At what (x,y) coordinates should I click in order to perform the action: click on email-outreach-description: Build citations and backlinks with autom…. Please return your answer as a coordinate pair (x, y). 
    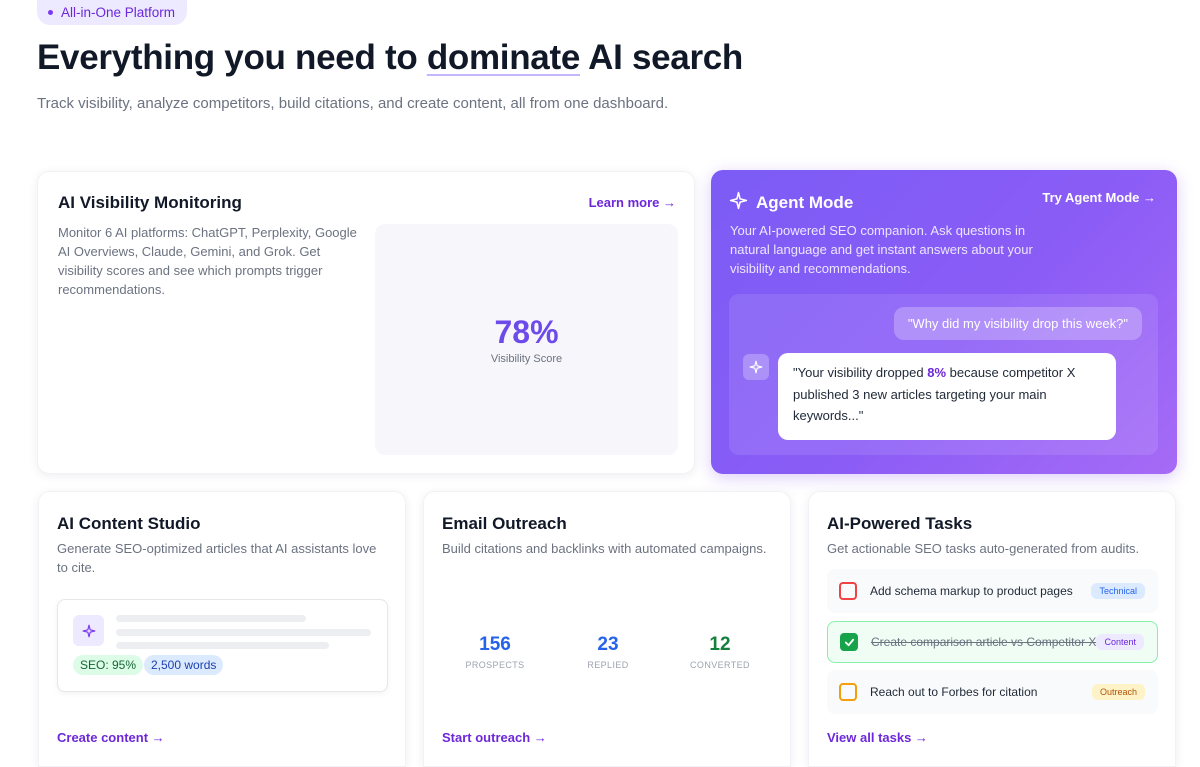
    Looking at the image, I should click on (604, 548).